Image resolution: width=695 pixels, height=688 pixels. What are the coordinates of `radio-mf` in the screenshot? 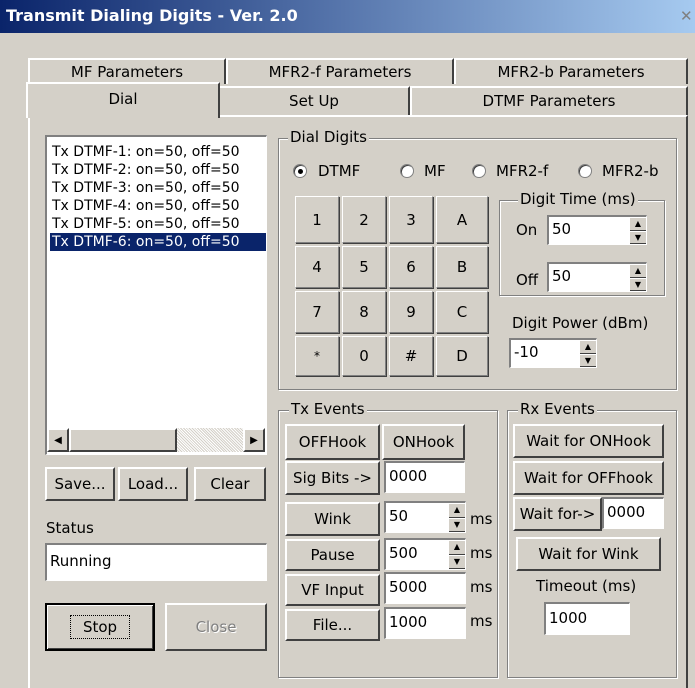 It's located at (407, 171).